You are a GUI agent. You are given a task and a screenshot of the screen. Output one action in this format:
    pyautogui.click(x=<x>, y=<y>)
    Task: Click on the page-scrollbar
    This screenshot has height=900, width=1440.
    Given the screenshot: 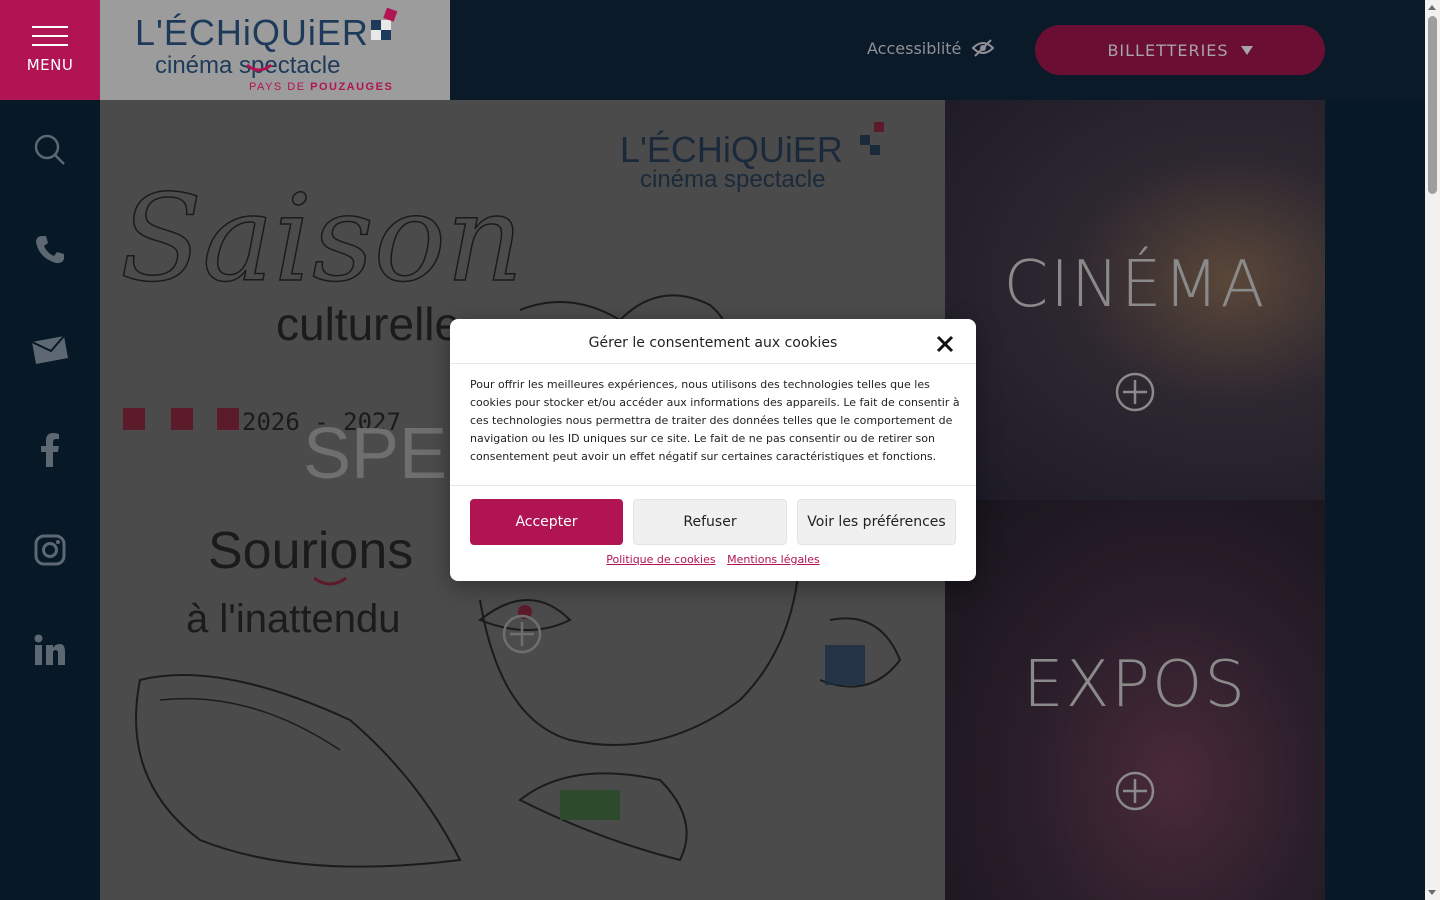 What is the action you would take?
    pyautogui.click(x=1432, y=450)
    